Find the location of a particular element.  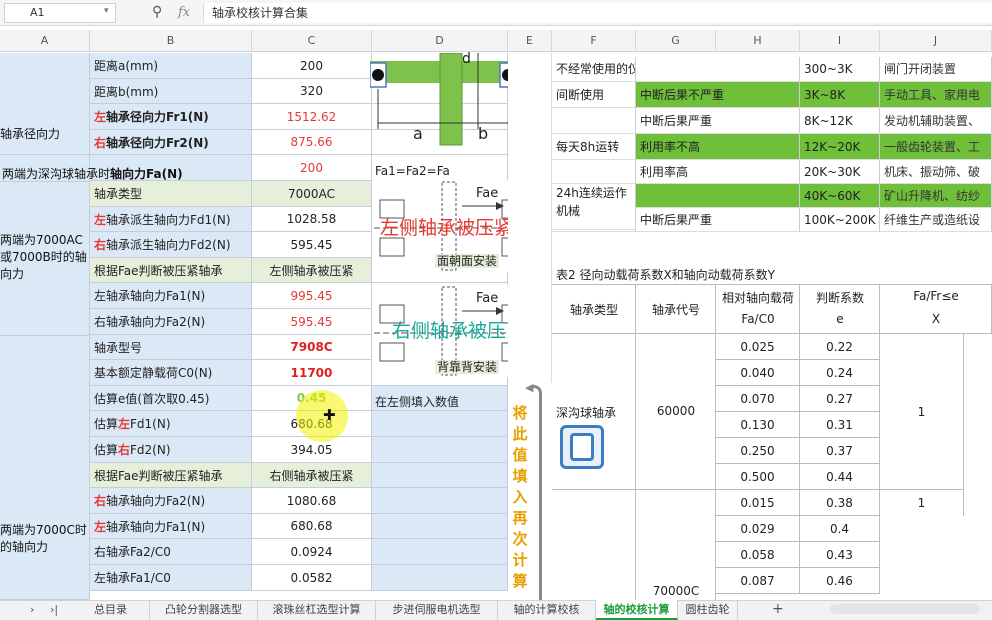

service-cell-j: 矿山升降机、纺纱 is located at coordinates (936, 196).